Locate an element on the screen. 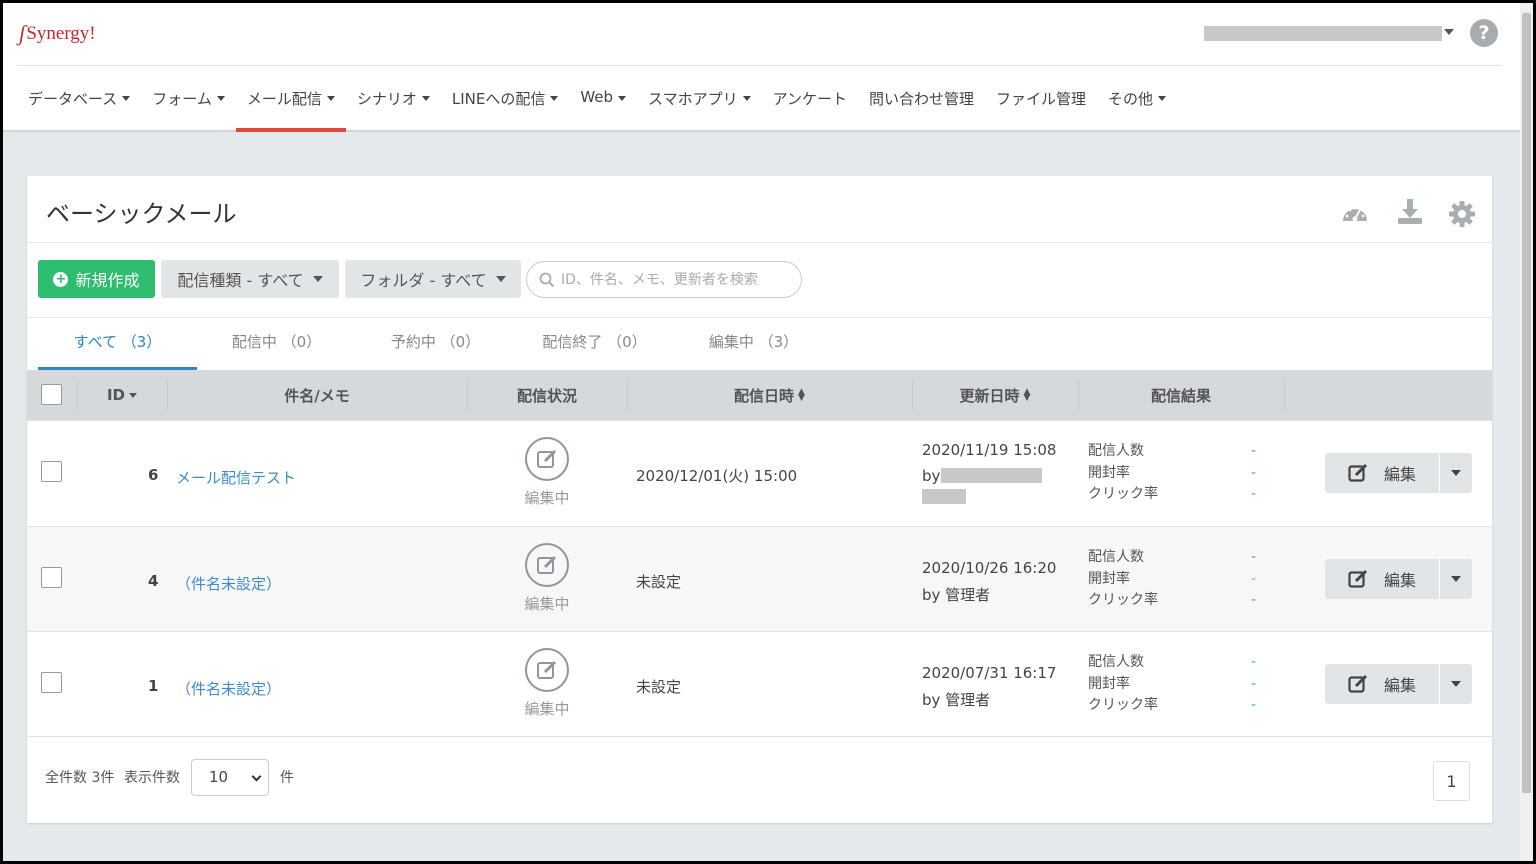 The image size is (1536, 864). nav-item-inquiry: 問い合わせ管理 is located at coordinates (921, 110).